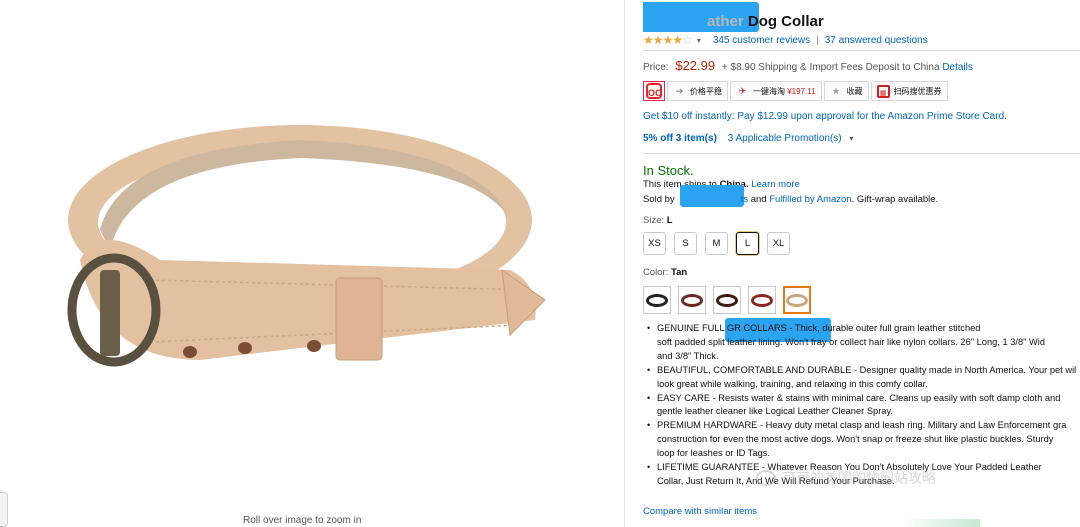 The width and height of the screenshot is (1080, 527). I want to click on learn-more-link: Learn more, so click(775, 184).